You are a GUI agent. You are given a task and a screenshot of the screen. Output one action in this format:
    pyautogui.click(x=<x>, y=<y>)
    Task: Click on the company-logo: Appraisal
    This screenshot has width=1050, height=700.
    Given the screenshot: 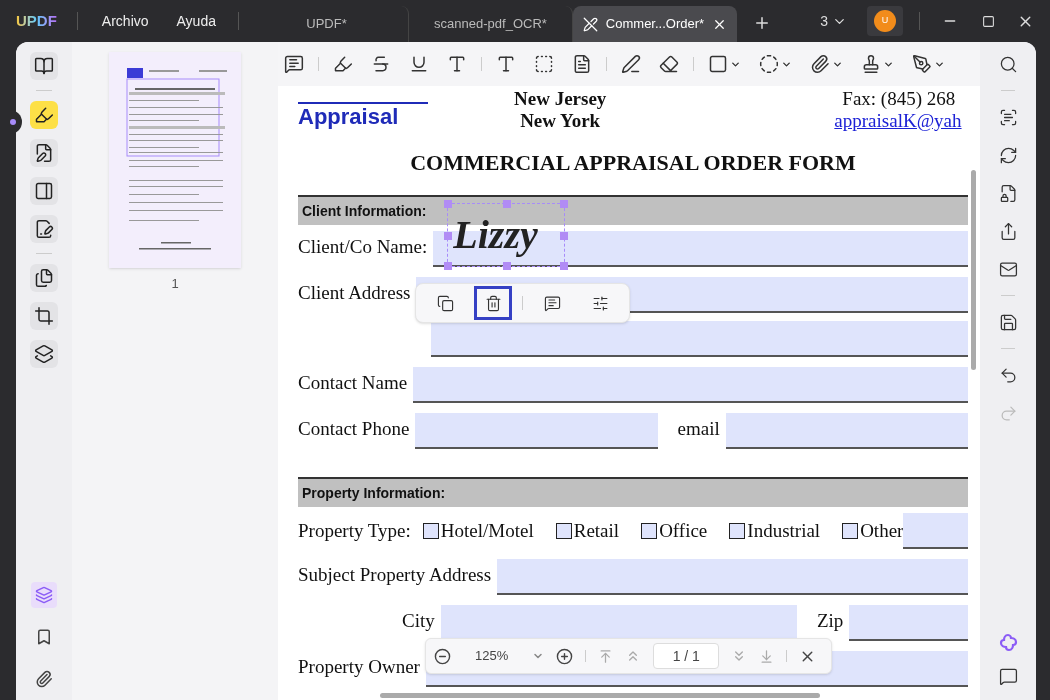 What is the action you would take?
    pyautogui.click(x=349, y=117)
    